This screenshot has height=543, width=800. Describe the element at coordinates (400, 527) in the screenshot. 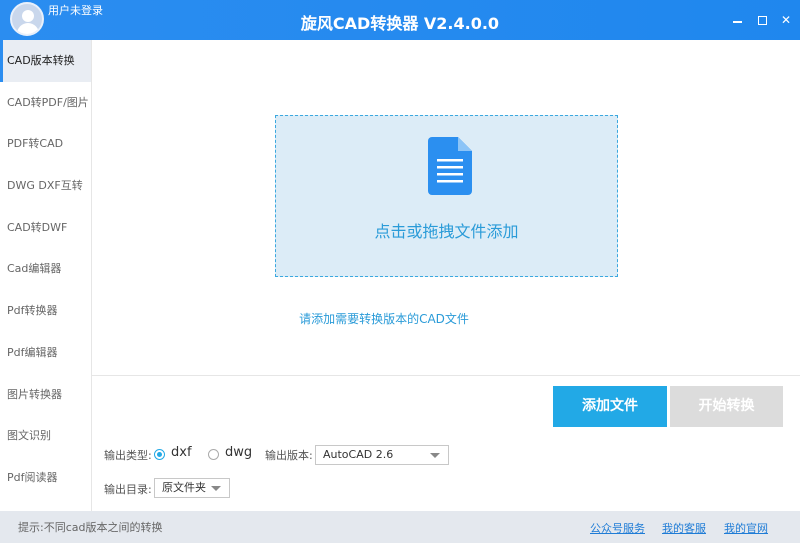

I see `status-bar: 提示:不同cad版本之间的转换 公众号服务 我的客服 我的官网` at that location.